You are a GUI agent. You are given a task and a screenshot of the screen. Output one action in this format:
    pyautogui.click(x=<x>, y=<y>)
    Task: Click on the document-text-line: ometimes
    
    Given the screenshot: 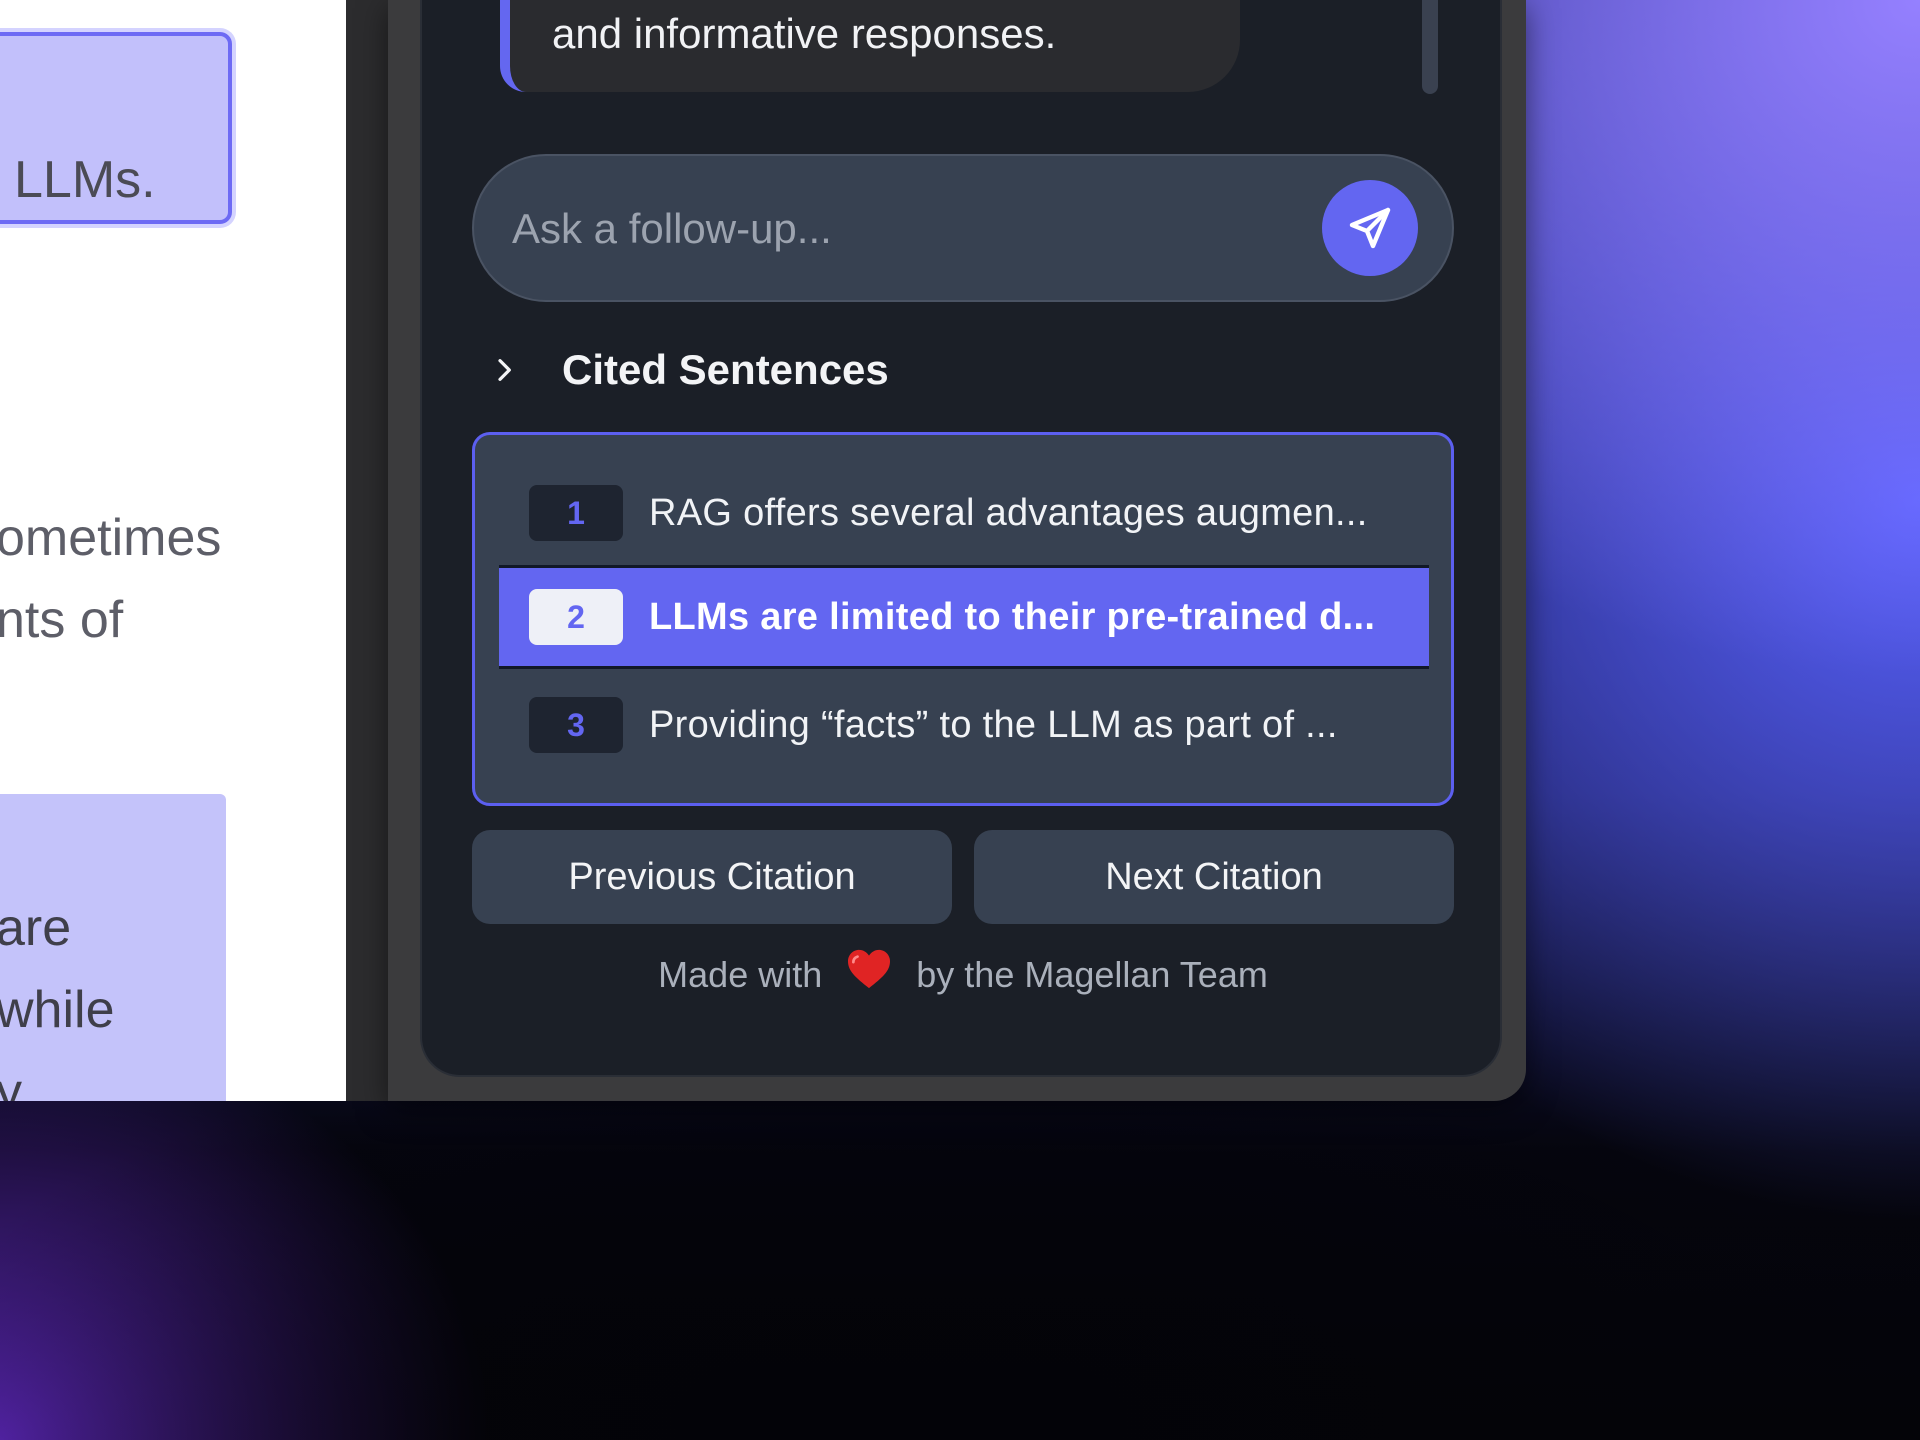 What is the action you would take?
    pyautogui.click(x=111, y=538)
    